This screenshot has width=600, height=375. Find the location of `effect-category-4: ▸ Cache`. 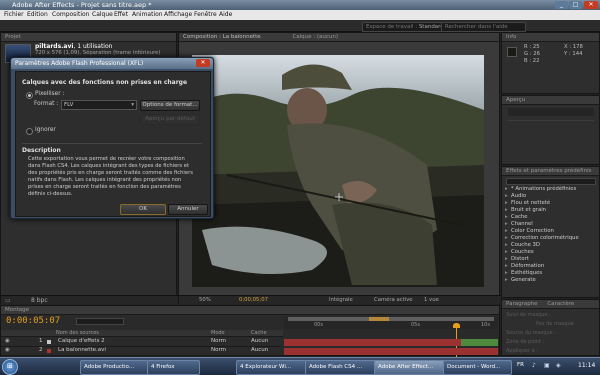

effect-category-4: ▸ Cache is located at coordinates (516, 217).